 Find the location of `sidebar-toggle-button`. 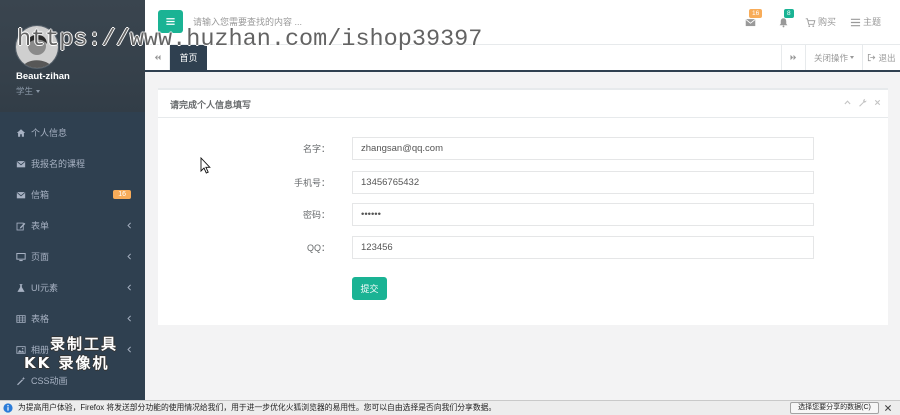

sidebar-toggle-button is located at coordinates (170, 21).